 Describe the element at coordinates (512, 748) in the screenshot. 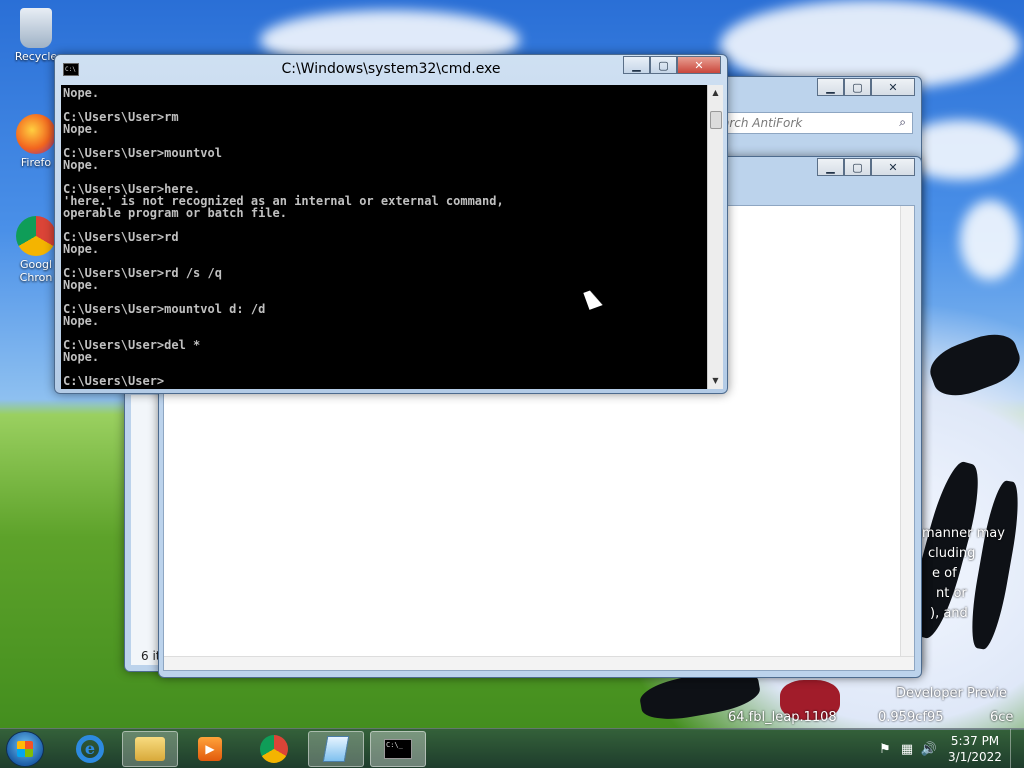

I see `taskbar: e ▶ C:\_ ⚑ ▦ 🔊 5:37 PM 3/1/2022` at that location.